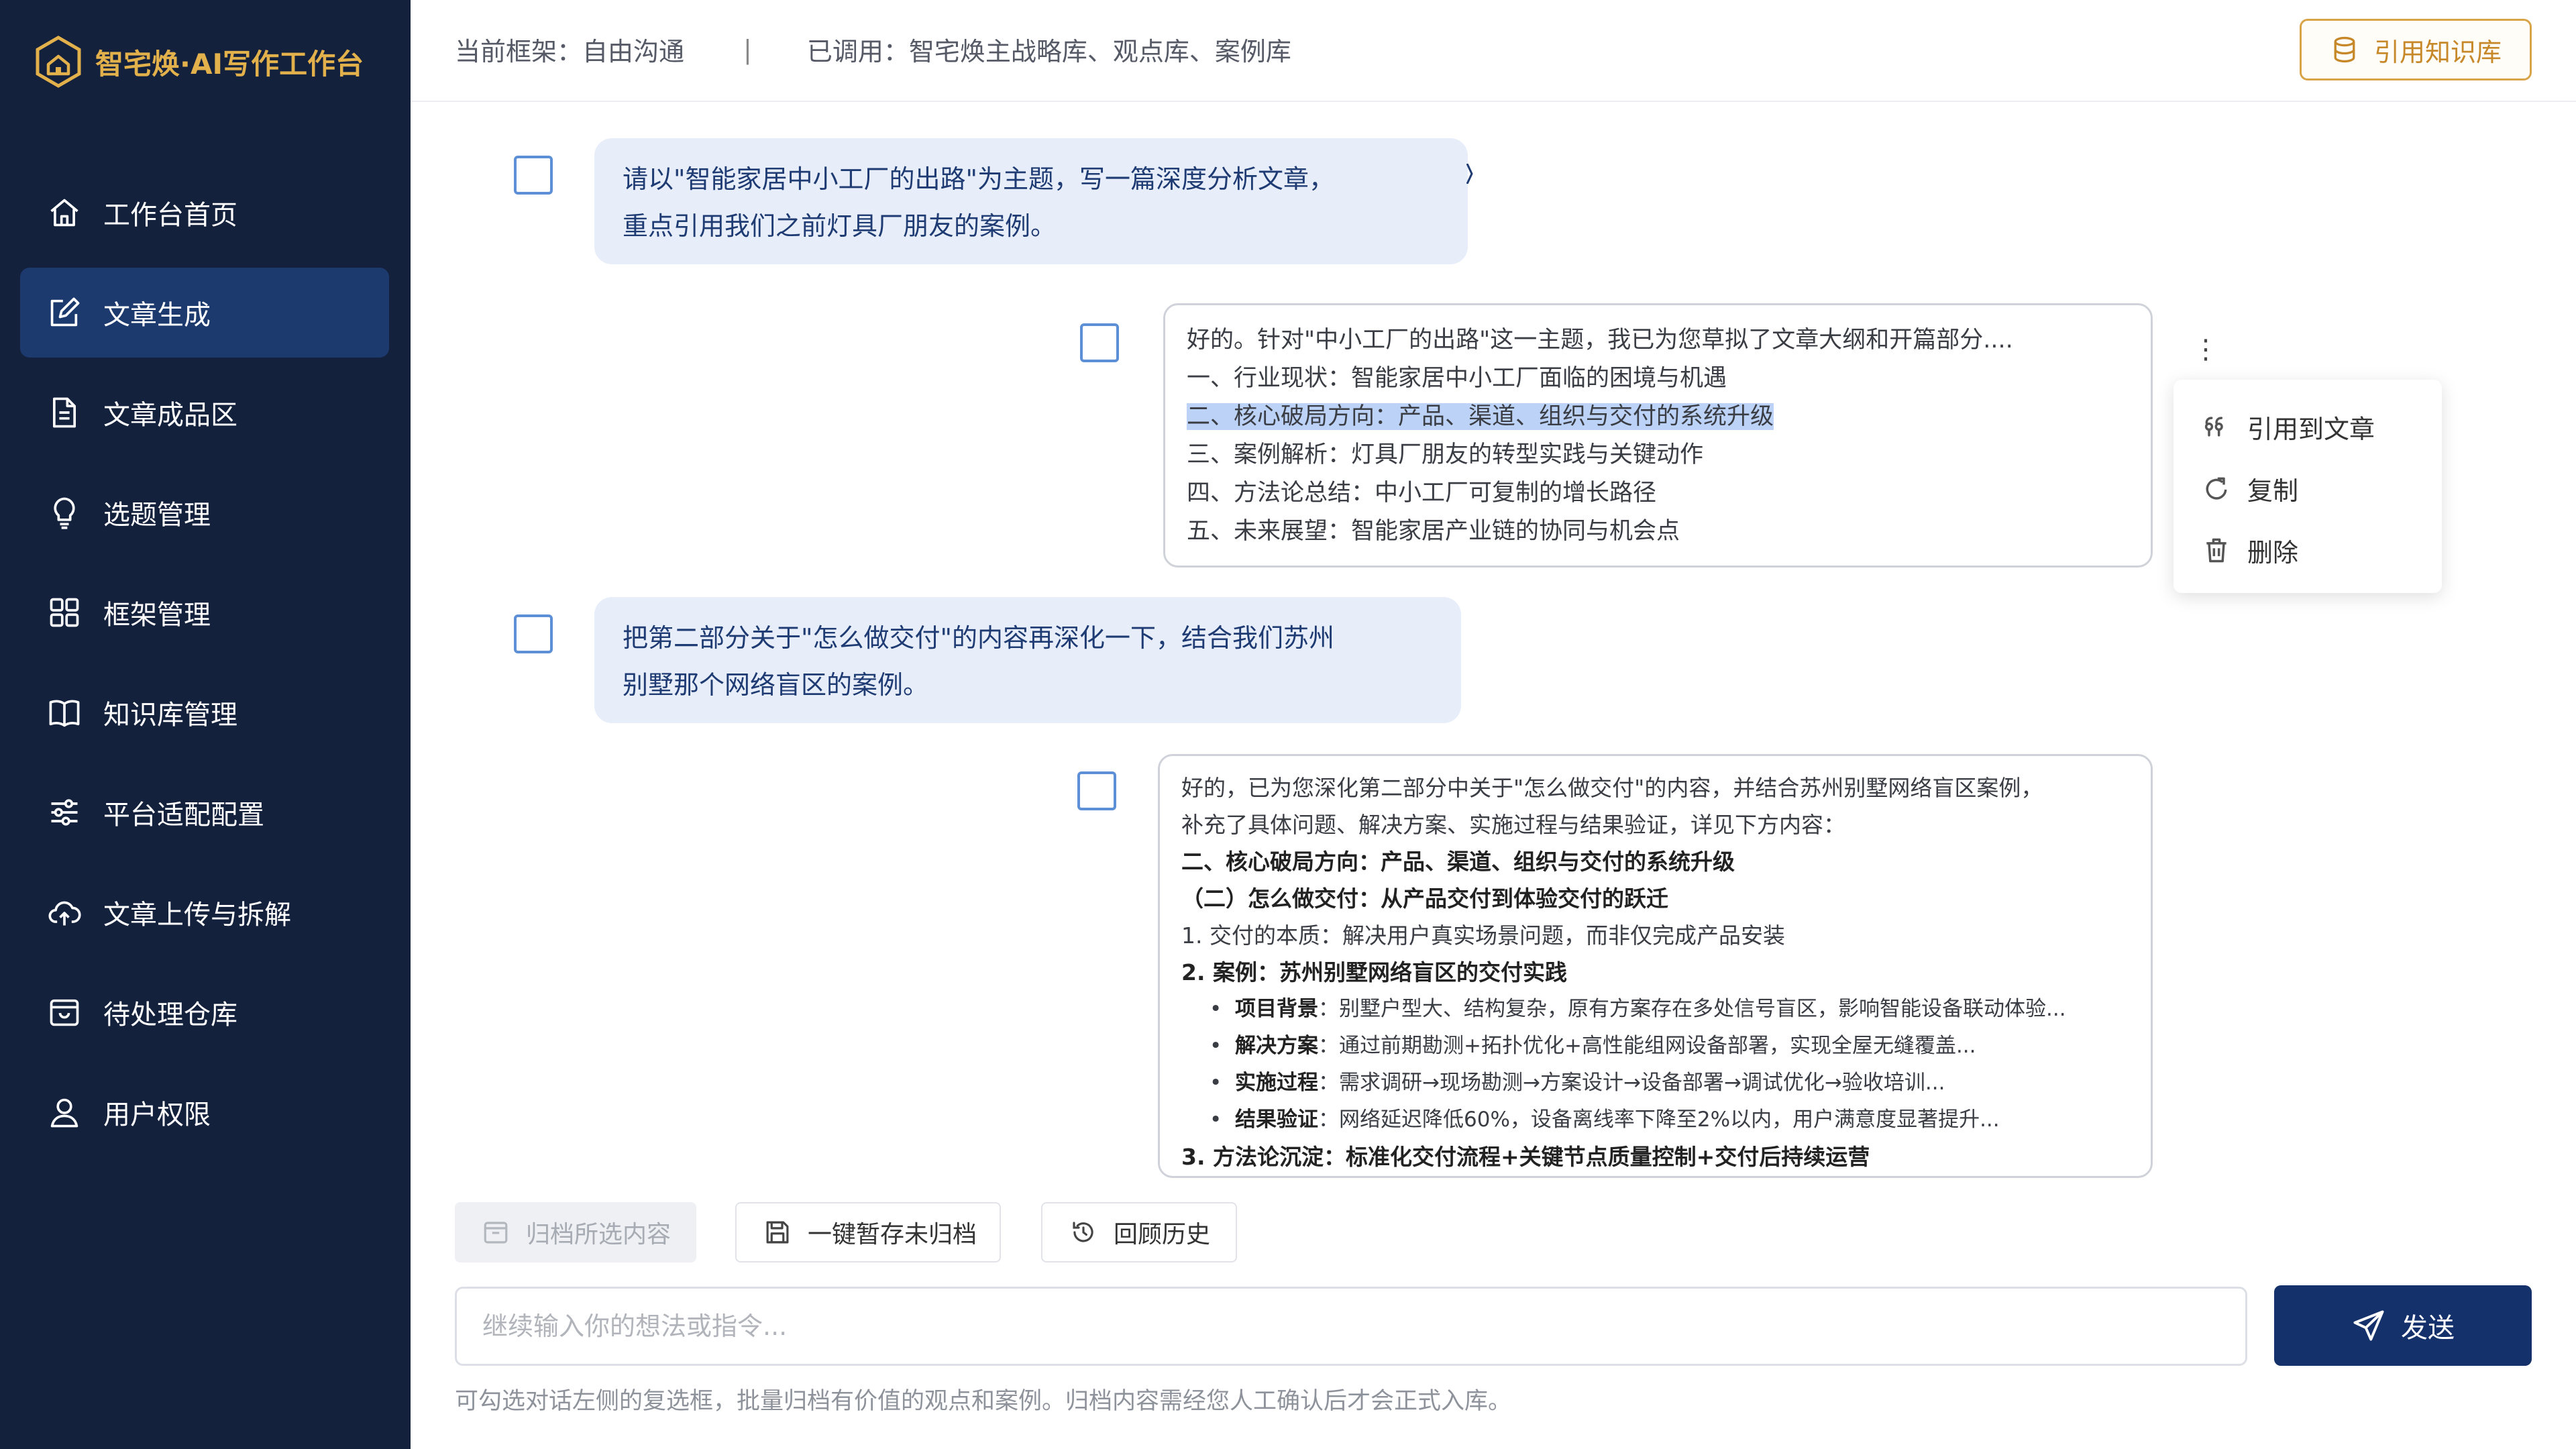 This screenshot has width=2576, height=1449. I want to click on sidebar-item-frameworks: 框架管理, so click(204, 612).